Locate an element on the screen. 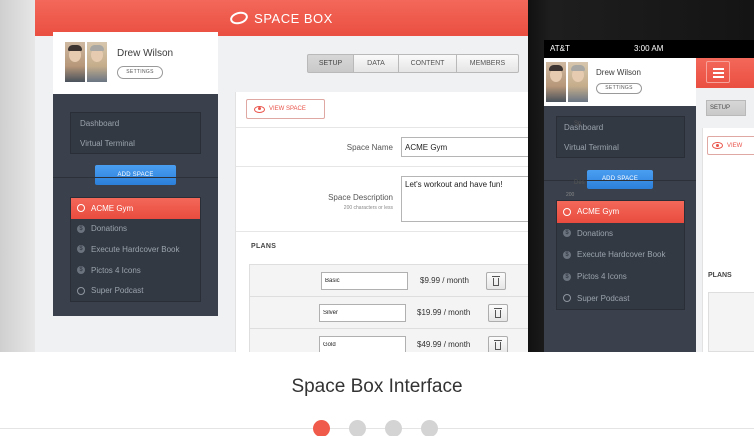 The height and width of the screenshot is (436, 754). plan-row: $49.99 / month is located at coordinates (389, 340).